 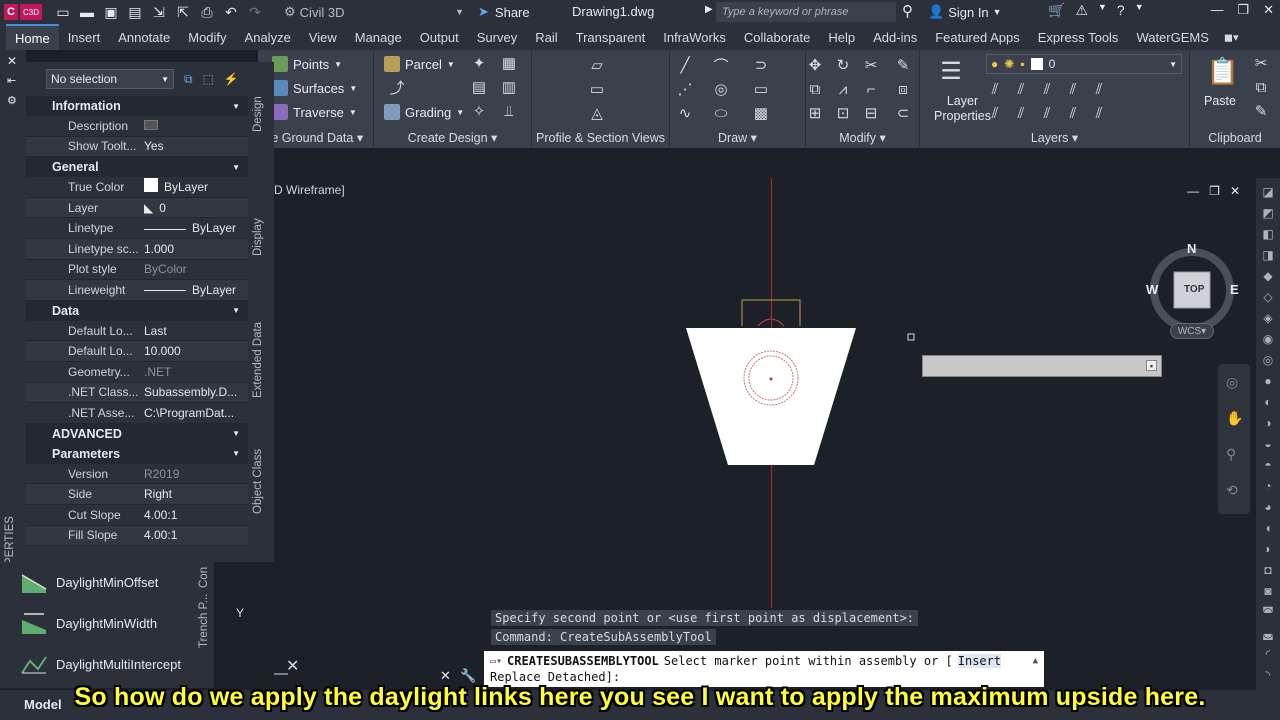 What do you see at coordinates (862, 137) in the screenshot?
I see `modify-panel-title: Modify ▾` at bounding box center [862, 137].